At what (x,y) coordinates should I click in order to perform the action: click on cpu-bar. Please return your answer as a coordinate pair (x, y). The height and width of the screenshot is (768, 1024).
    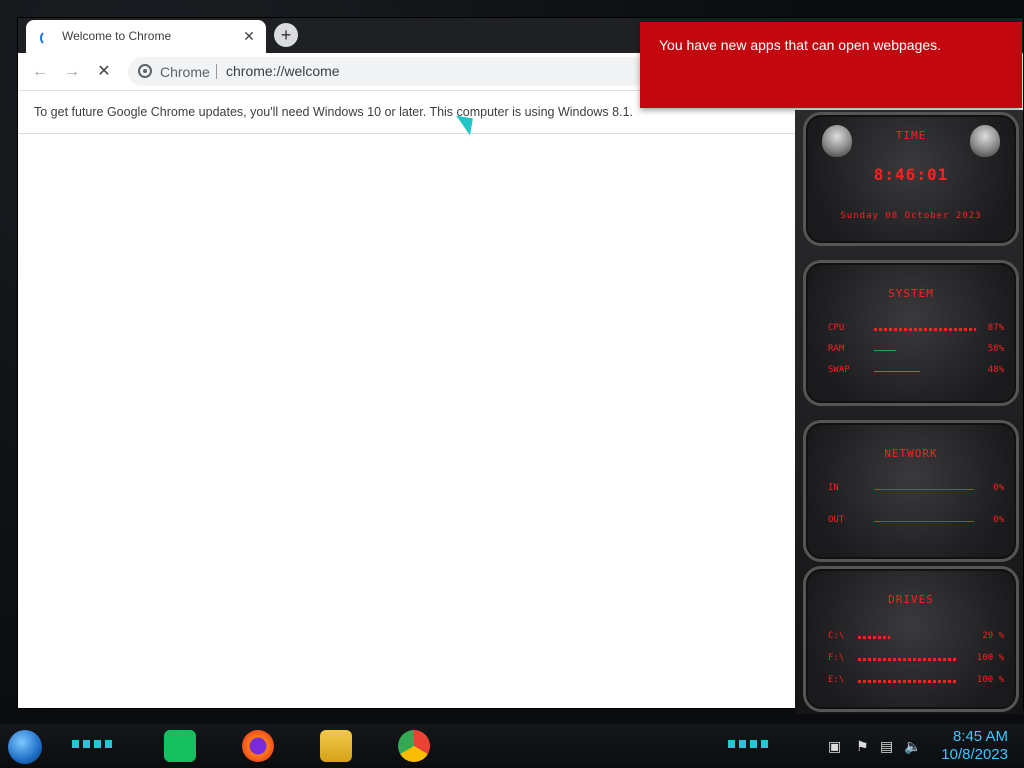
    Looking at the image, I should click on (925, 329).